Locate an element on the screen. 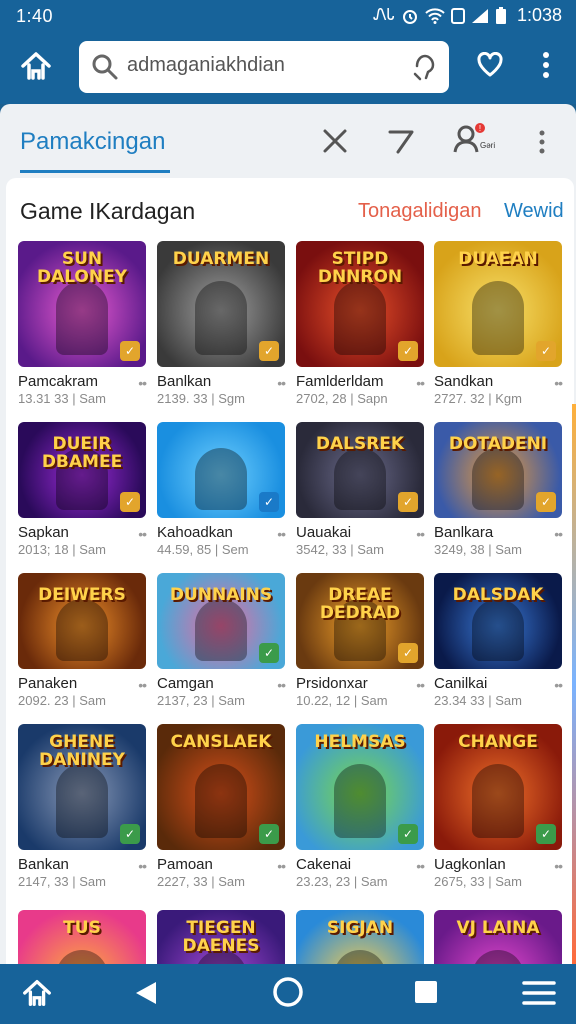  game-thumbnail: SUN DALONEY ✓ is located at coordinates (82, 304).